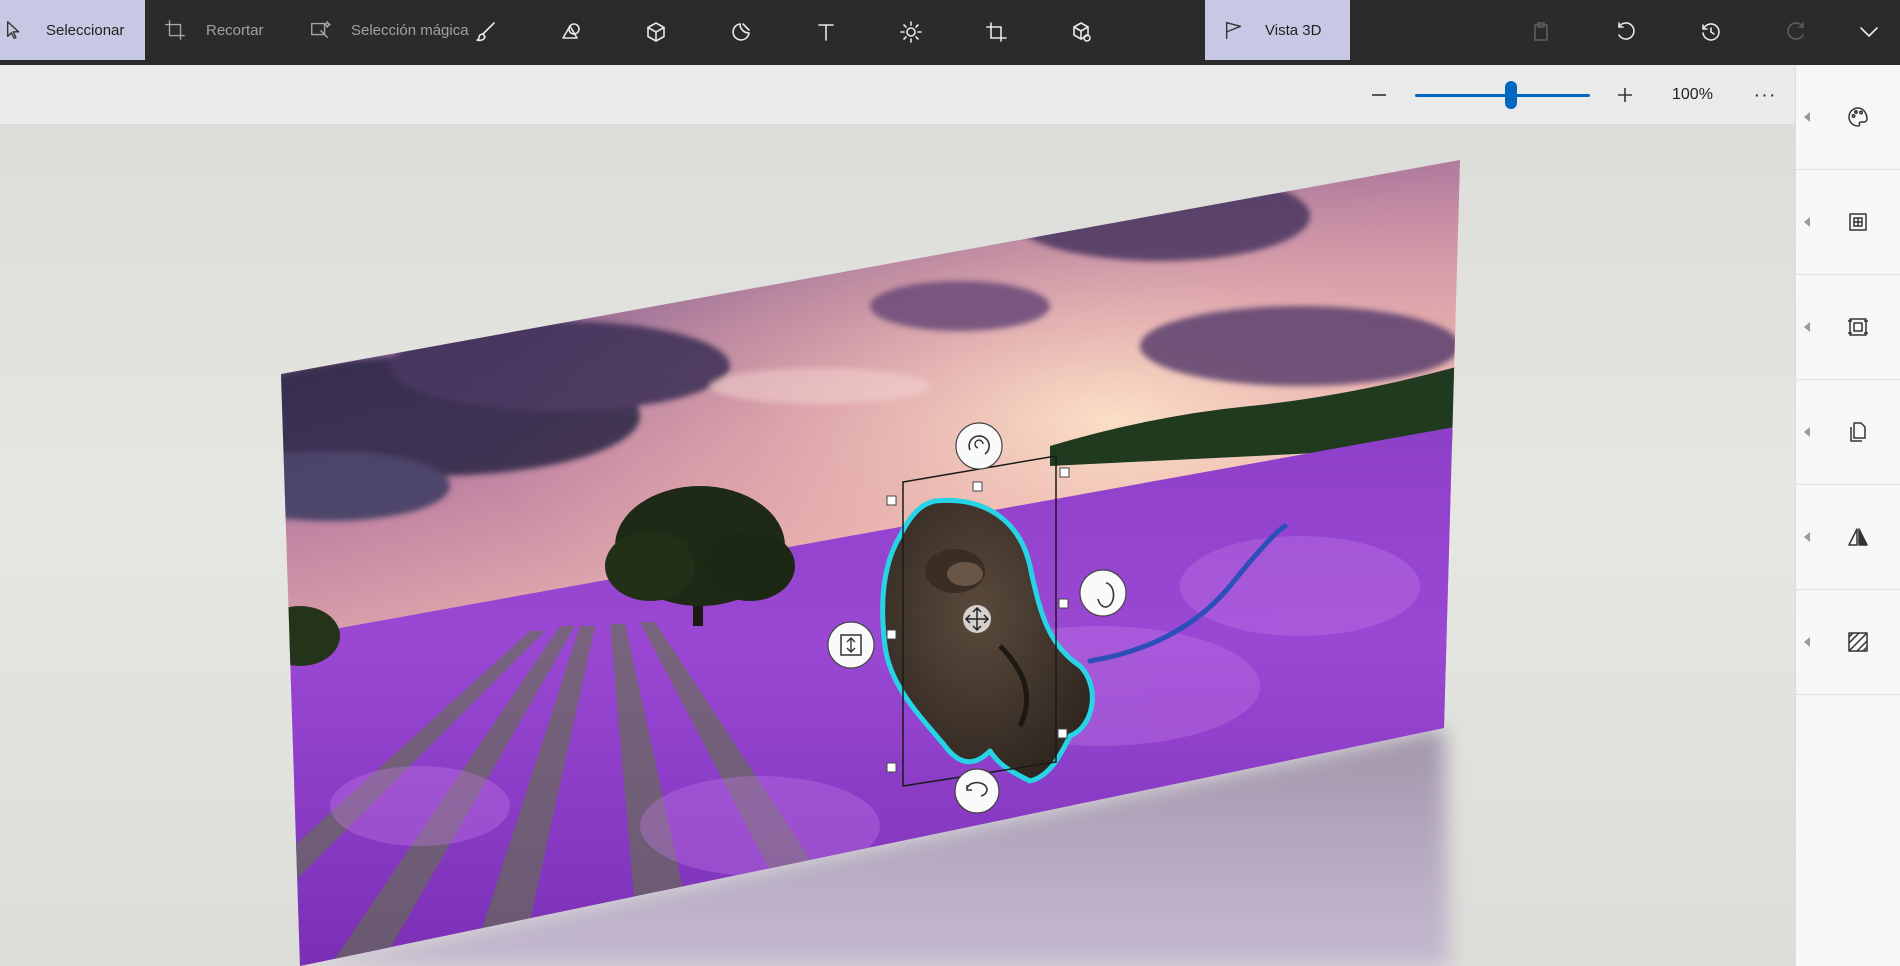 The height and width of the screenshot is (966, 1900). Describe the element at coordinates (321, 30) in the screenshot. I see `magic-select-icon` at that location.